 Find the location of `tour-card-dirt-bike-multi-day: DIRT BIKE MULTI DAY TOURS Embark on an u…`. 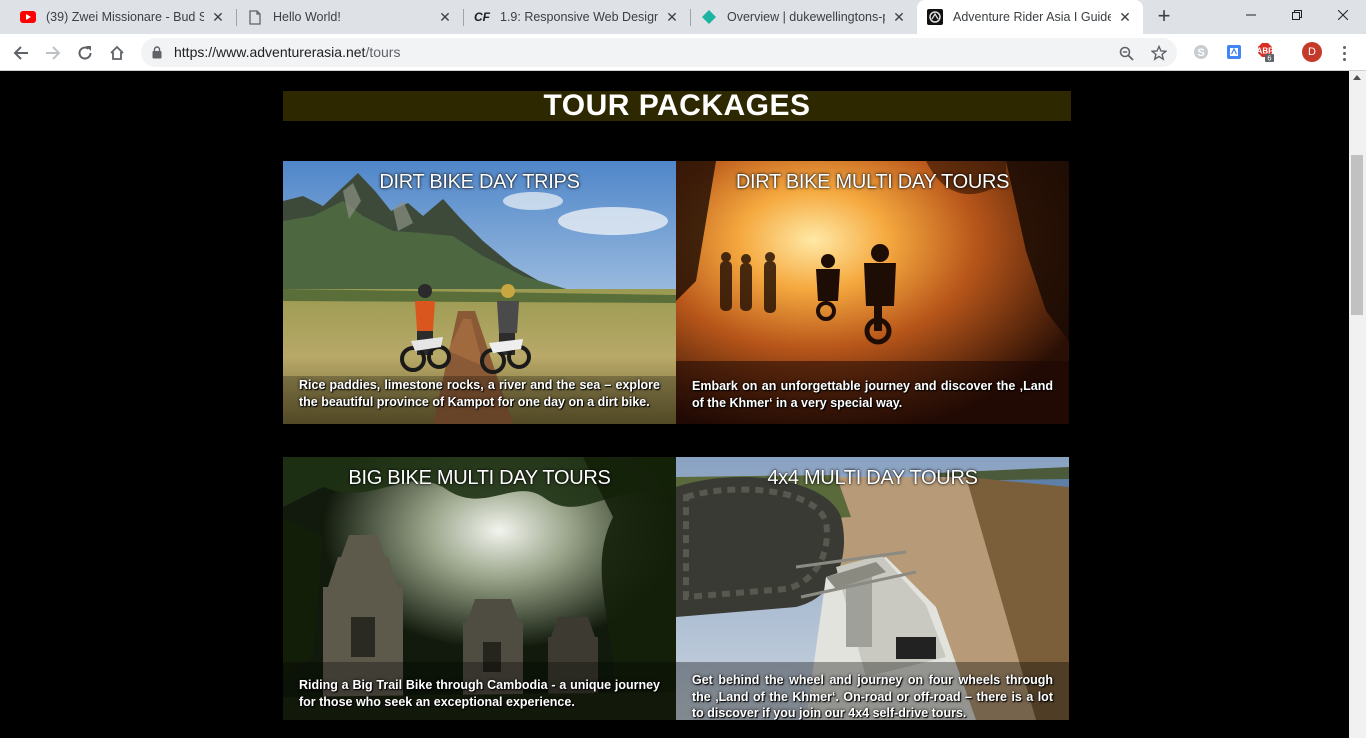

tour-card-dirt-bike-multi-day: DIRT BIKE MULTI DAY TOURS Embark on an u… is located at coordinates (872, 292).